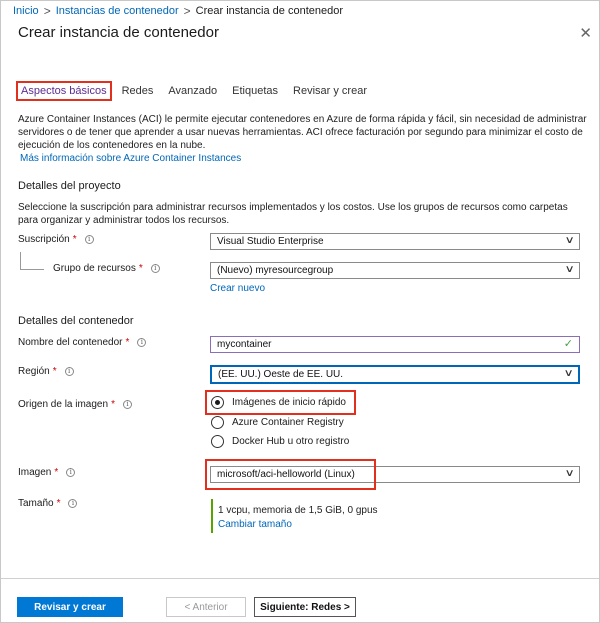  Describe the element at coordinates (44, 239) in the screenshot. I see `subscription-label-text: Suscripción` at that location.